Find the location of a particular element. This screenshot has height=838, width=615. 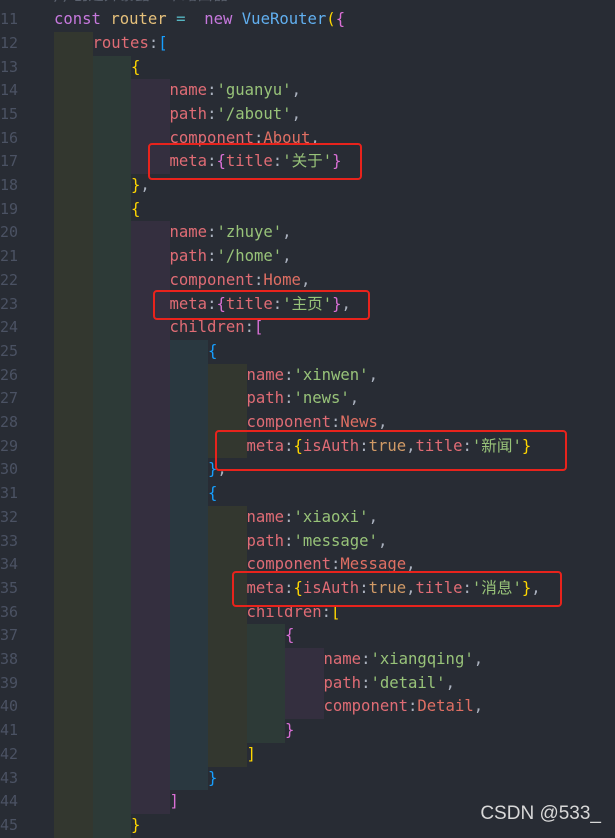

comment-token: //创建并暴露一个路由器 is located at coordinates (141, 4).